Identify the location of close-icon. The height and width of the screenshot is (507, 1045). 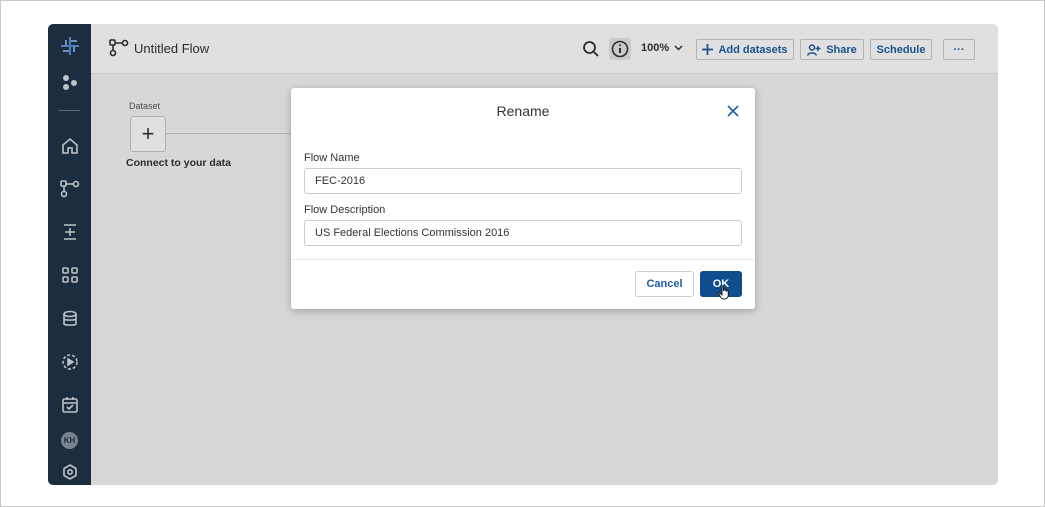
(734, 111).